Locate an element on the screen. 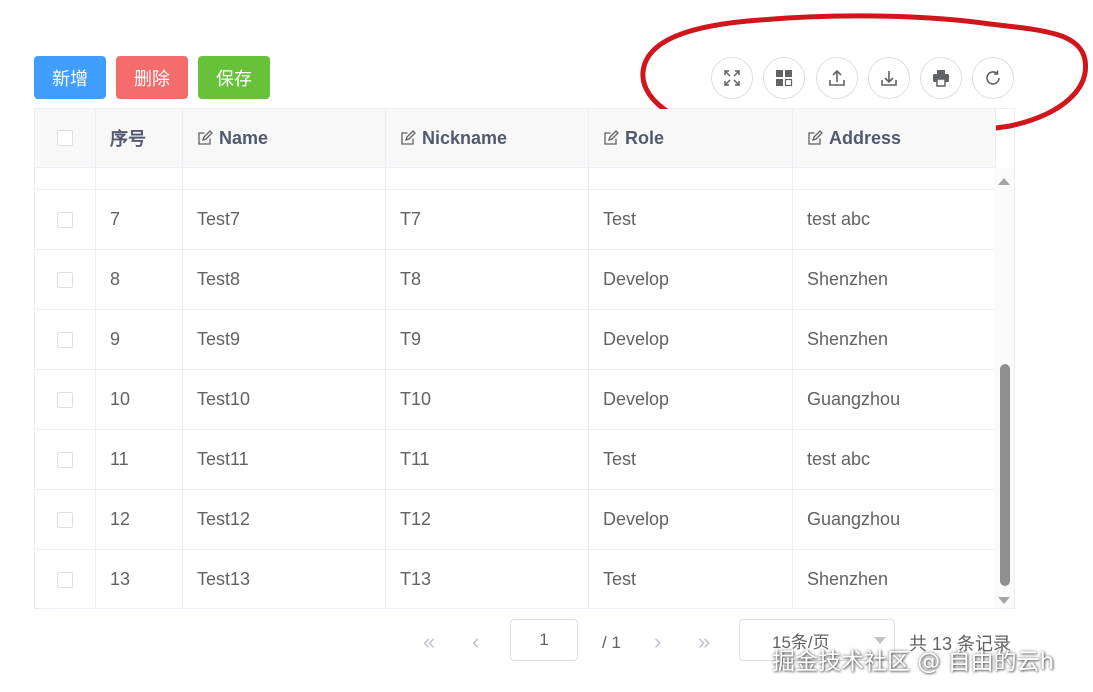 This screenshot has width=1093, height=692. fullscreen-icon is located at coordinates (732, 78).